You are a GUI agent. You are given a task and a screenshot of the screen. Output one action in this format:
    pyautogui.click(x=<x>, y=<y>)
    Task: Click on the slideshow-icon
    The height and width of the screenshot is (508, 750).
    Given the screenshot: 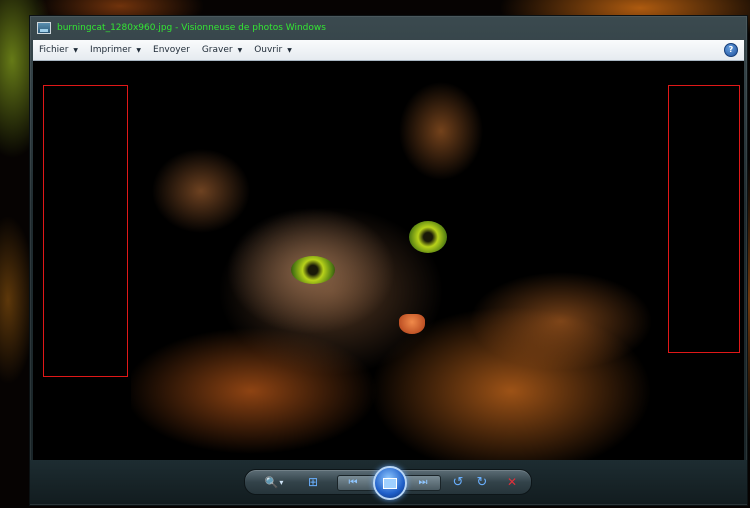 What is the action you would take?
    pyautogui.click(x=390, y=483)
    